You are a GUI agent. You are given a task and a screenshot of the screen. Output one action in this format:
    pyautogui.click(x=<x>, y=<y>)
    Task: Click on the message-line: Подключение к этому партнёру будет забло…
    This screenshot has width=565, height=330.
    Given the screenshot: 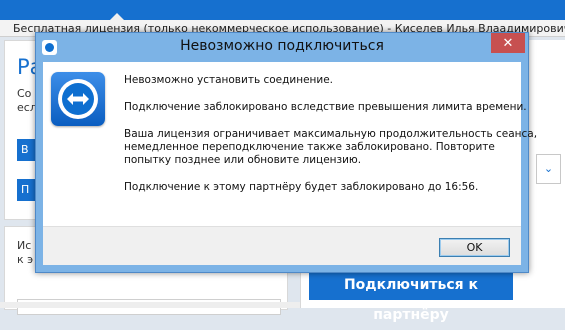 What is the action you would take?
    pyautogui.click(x=301, y=187)
    